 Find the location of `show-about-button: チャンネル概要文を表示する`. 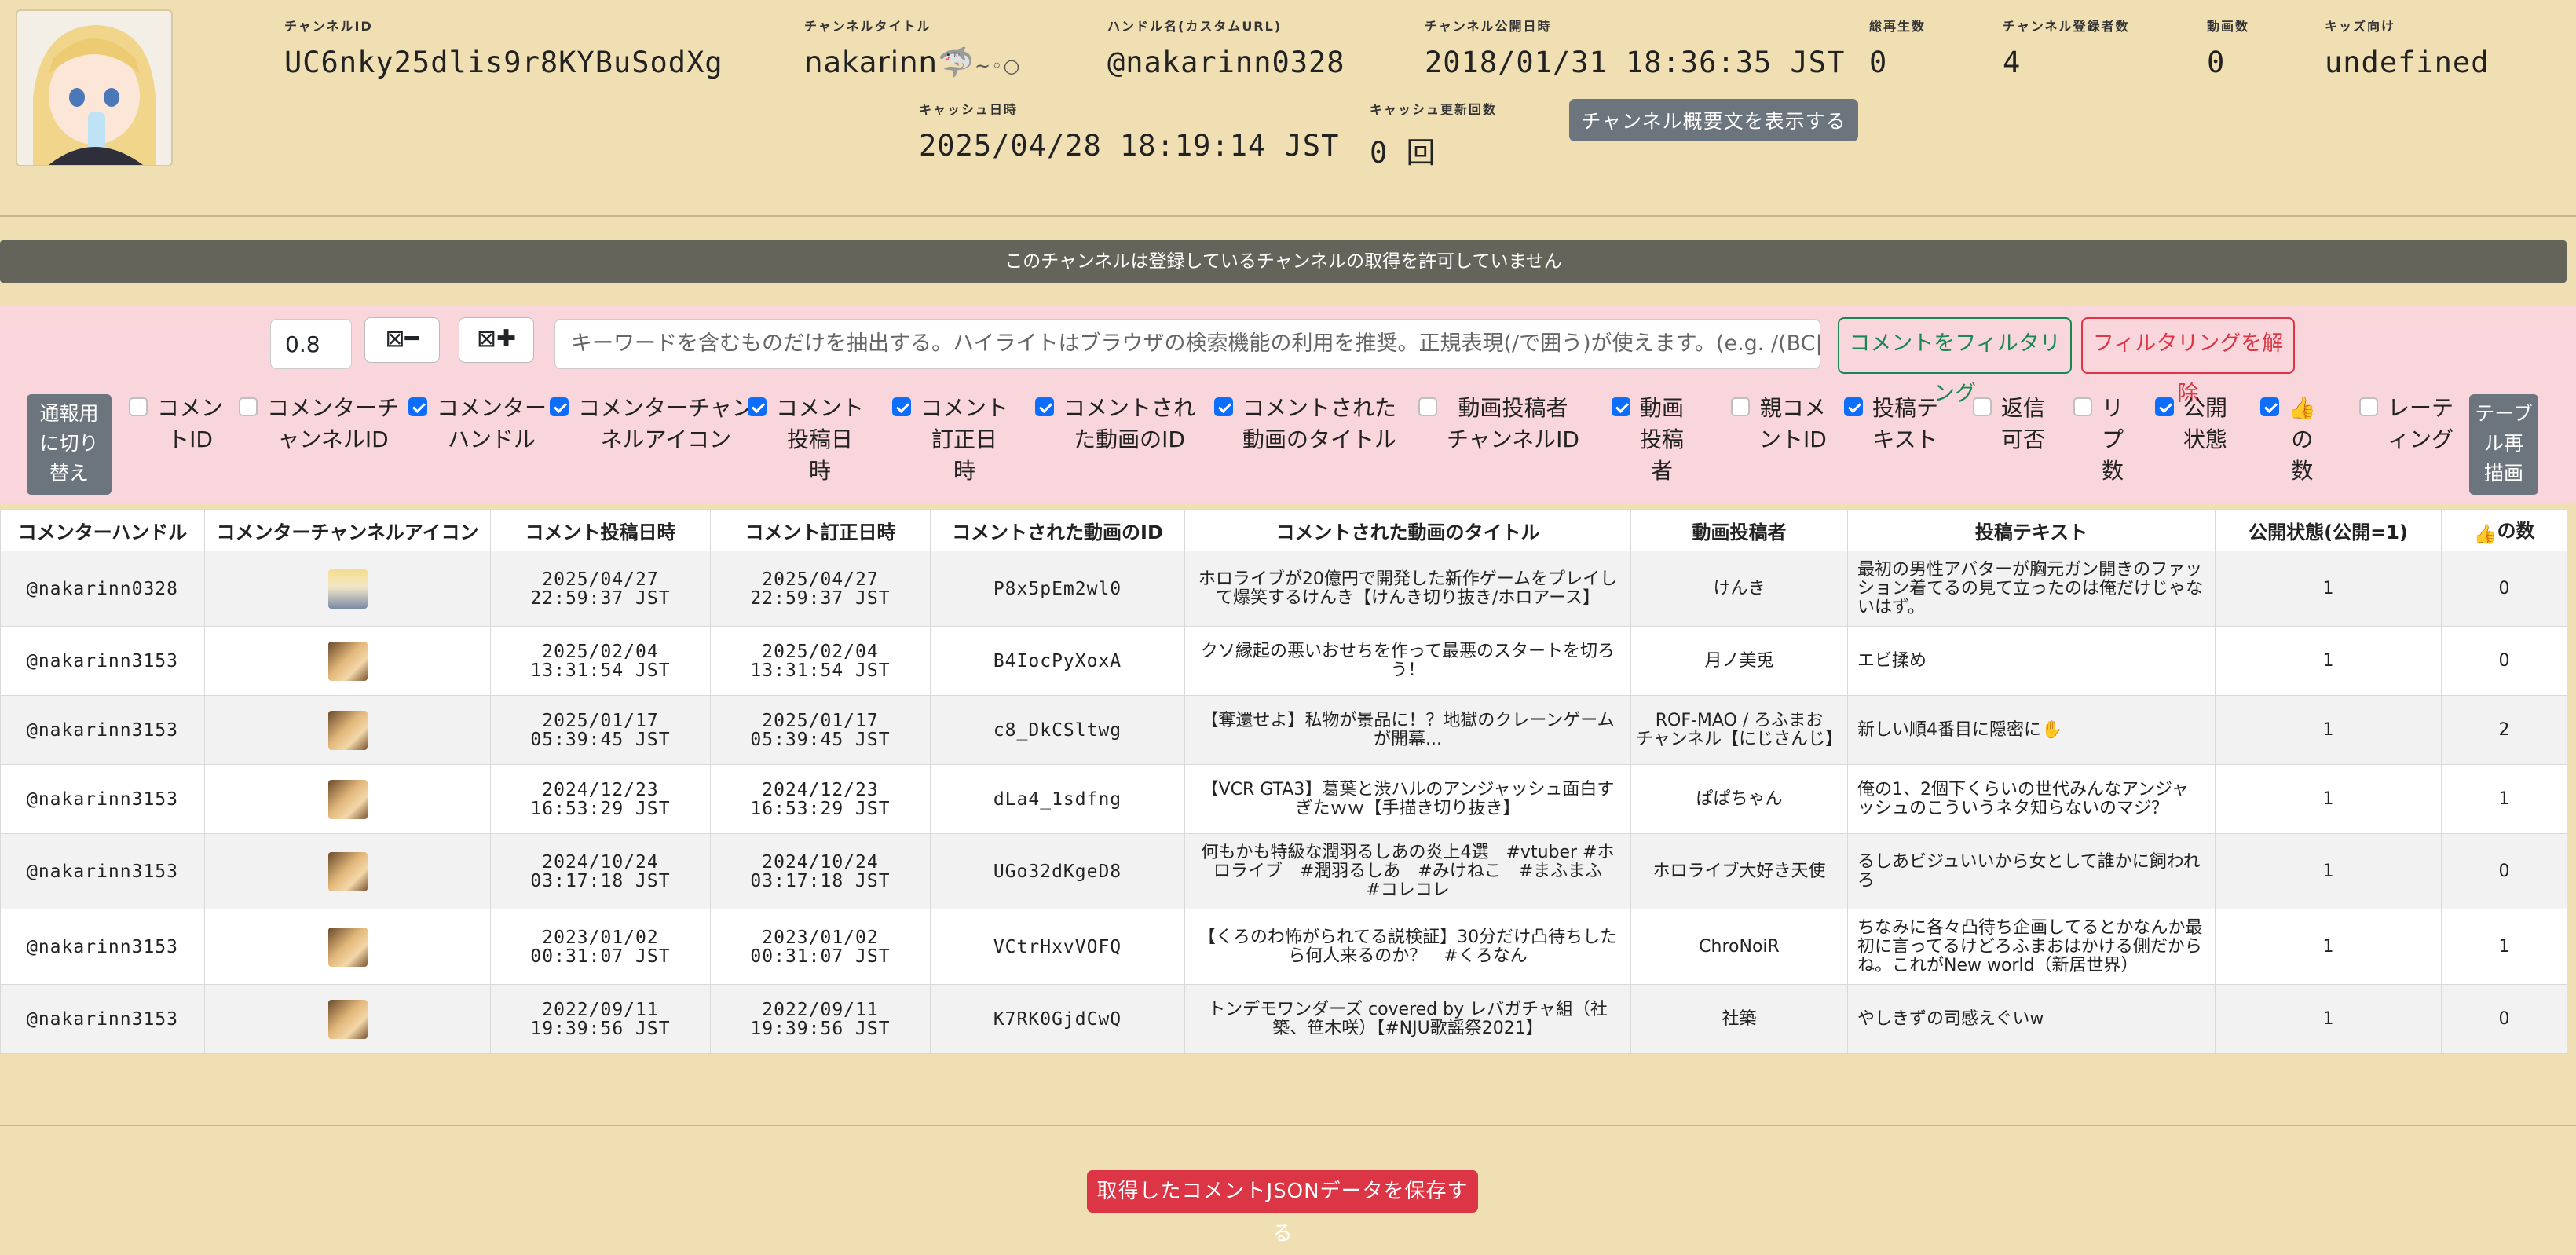

show-about-button: チャンネル概要文を表示する is located at coordinates (1713, 120).